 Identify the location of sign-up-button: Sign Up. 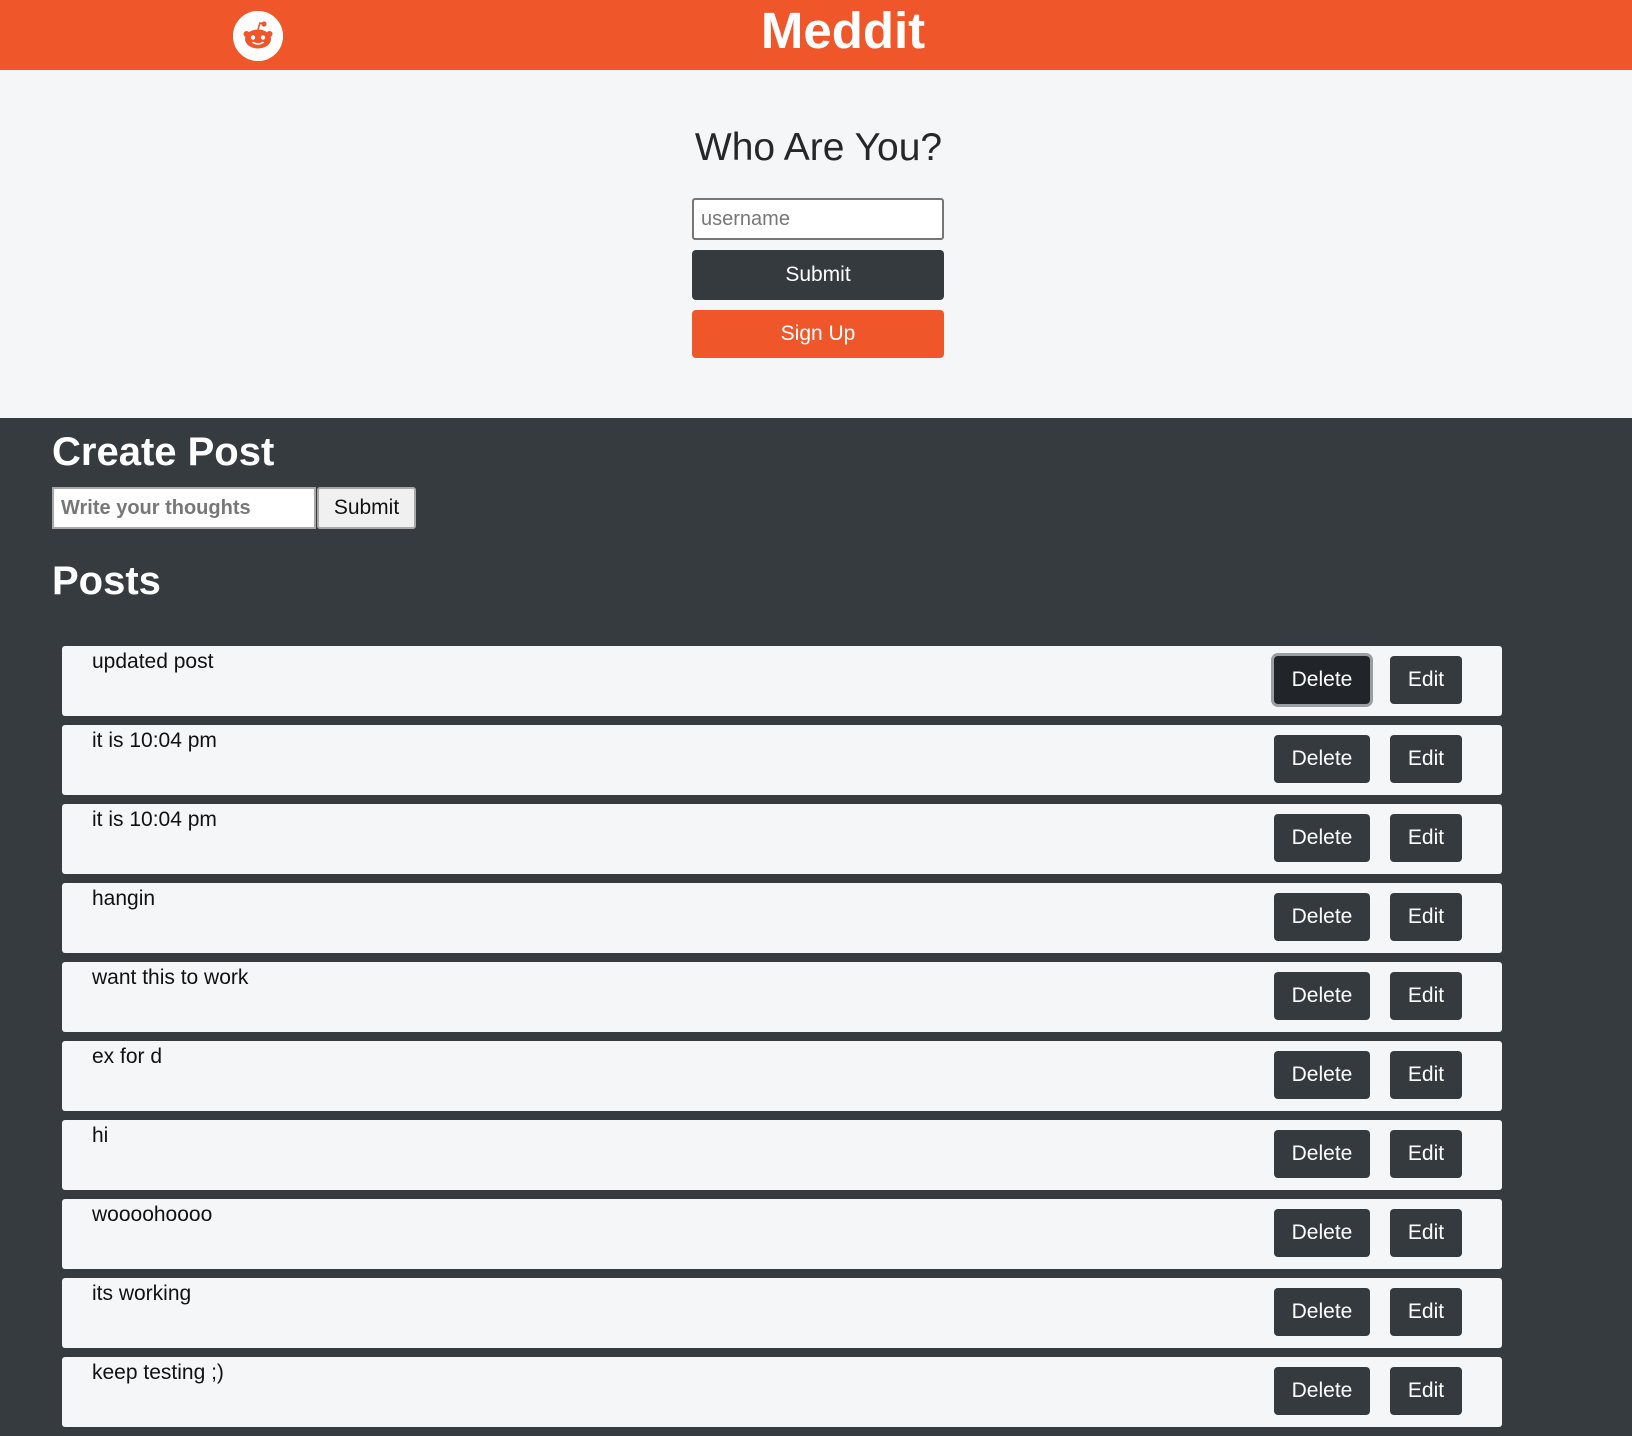
(818, 334).